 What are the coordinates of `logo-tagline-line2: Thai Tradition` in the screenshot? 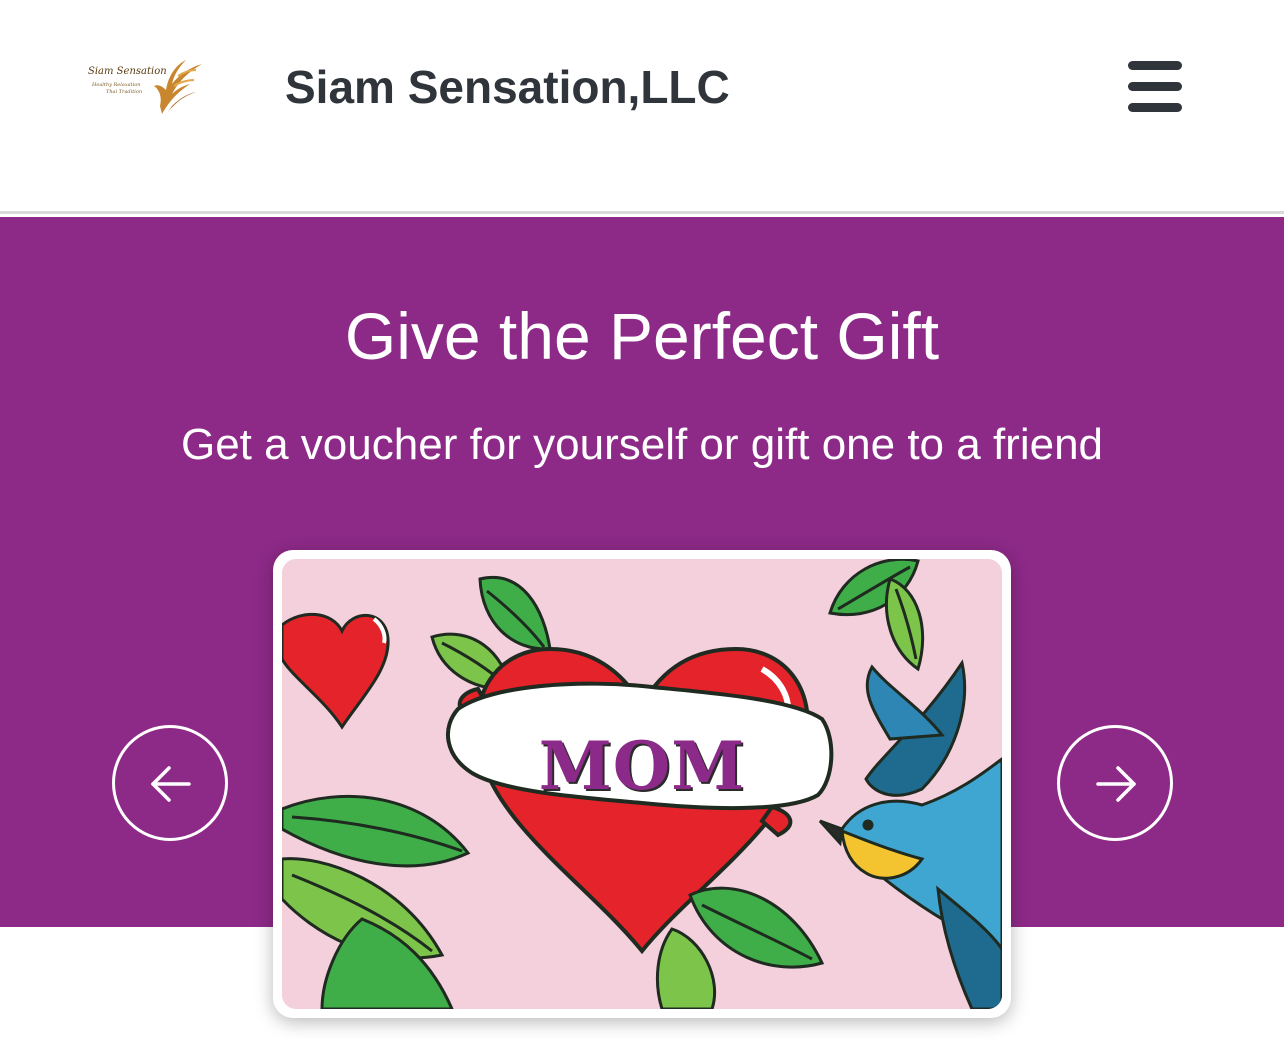 It's located at (124, 92).